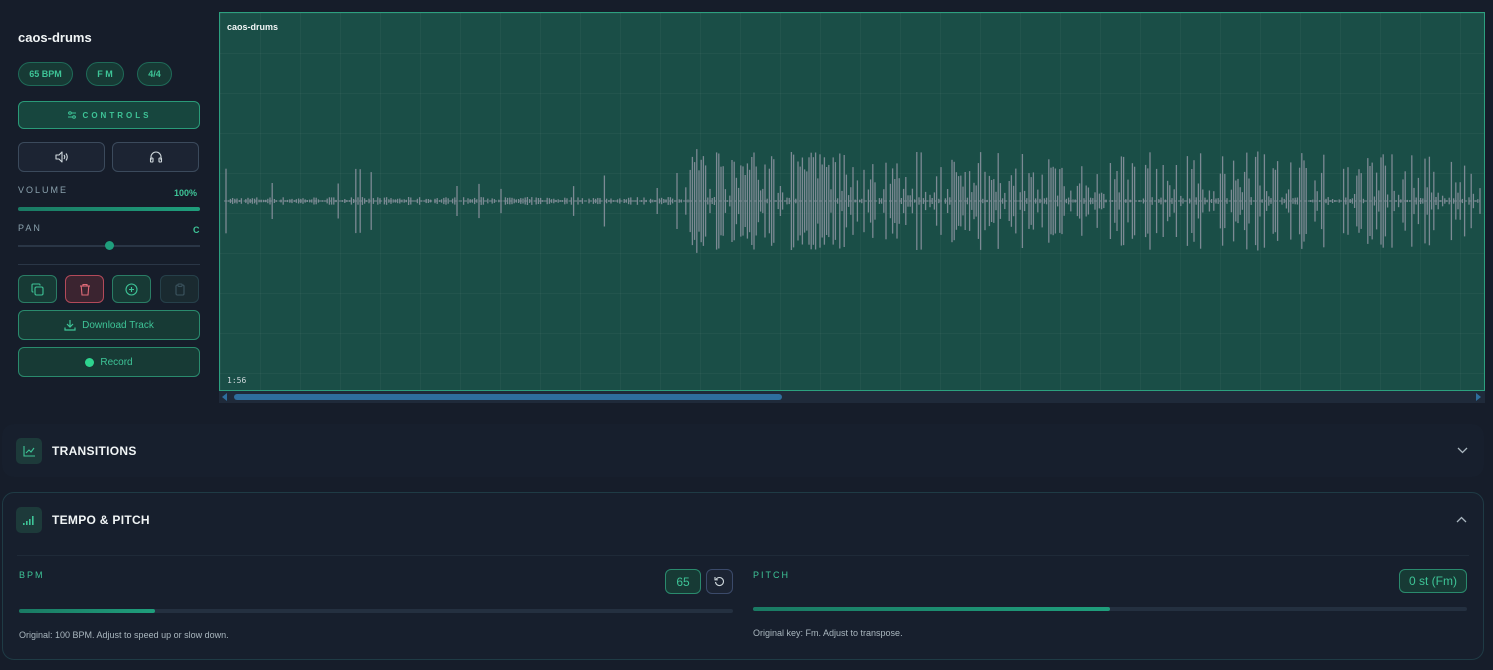 The width and height of the screenshot is (1493, 670). I want to click on tempo-pitch-title: TEMPO & PITCH, so click(101, 520).